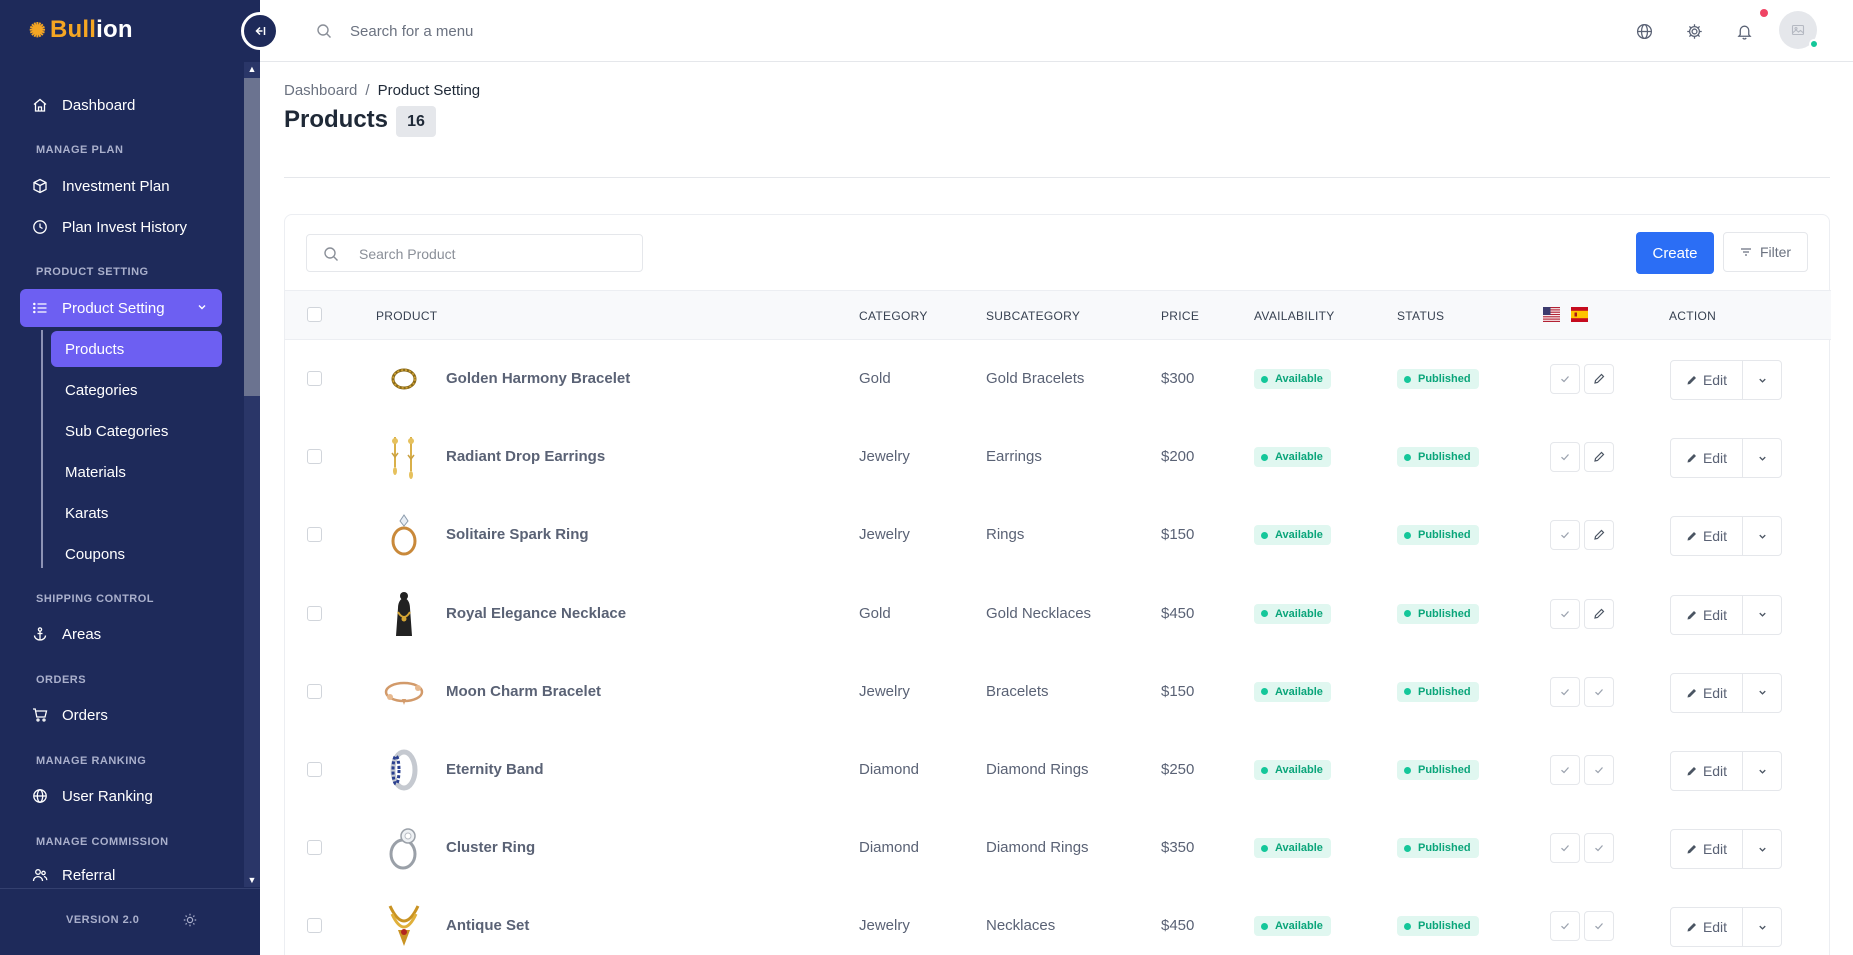  I want to click on product-name: Eternity Band, so click(495, 769).